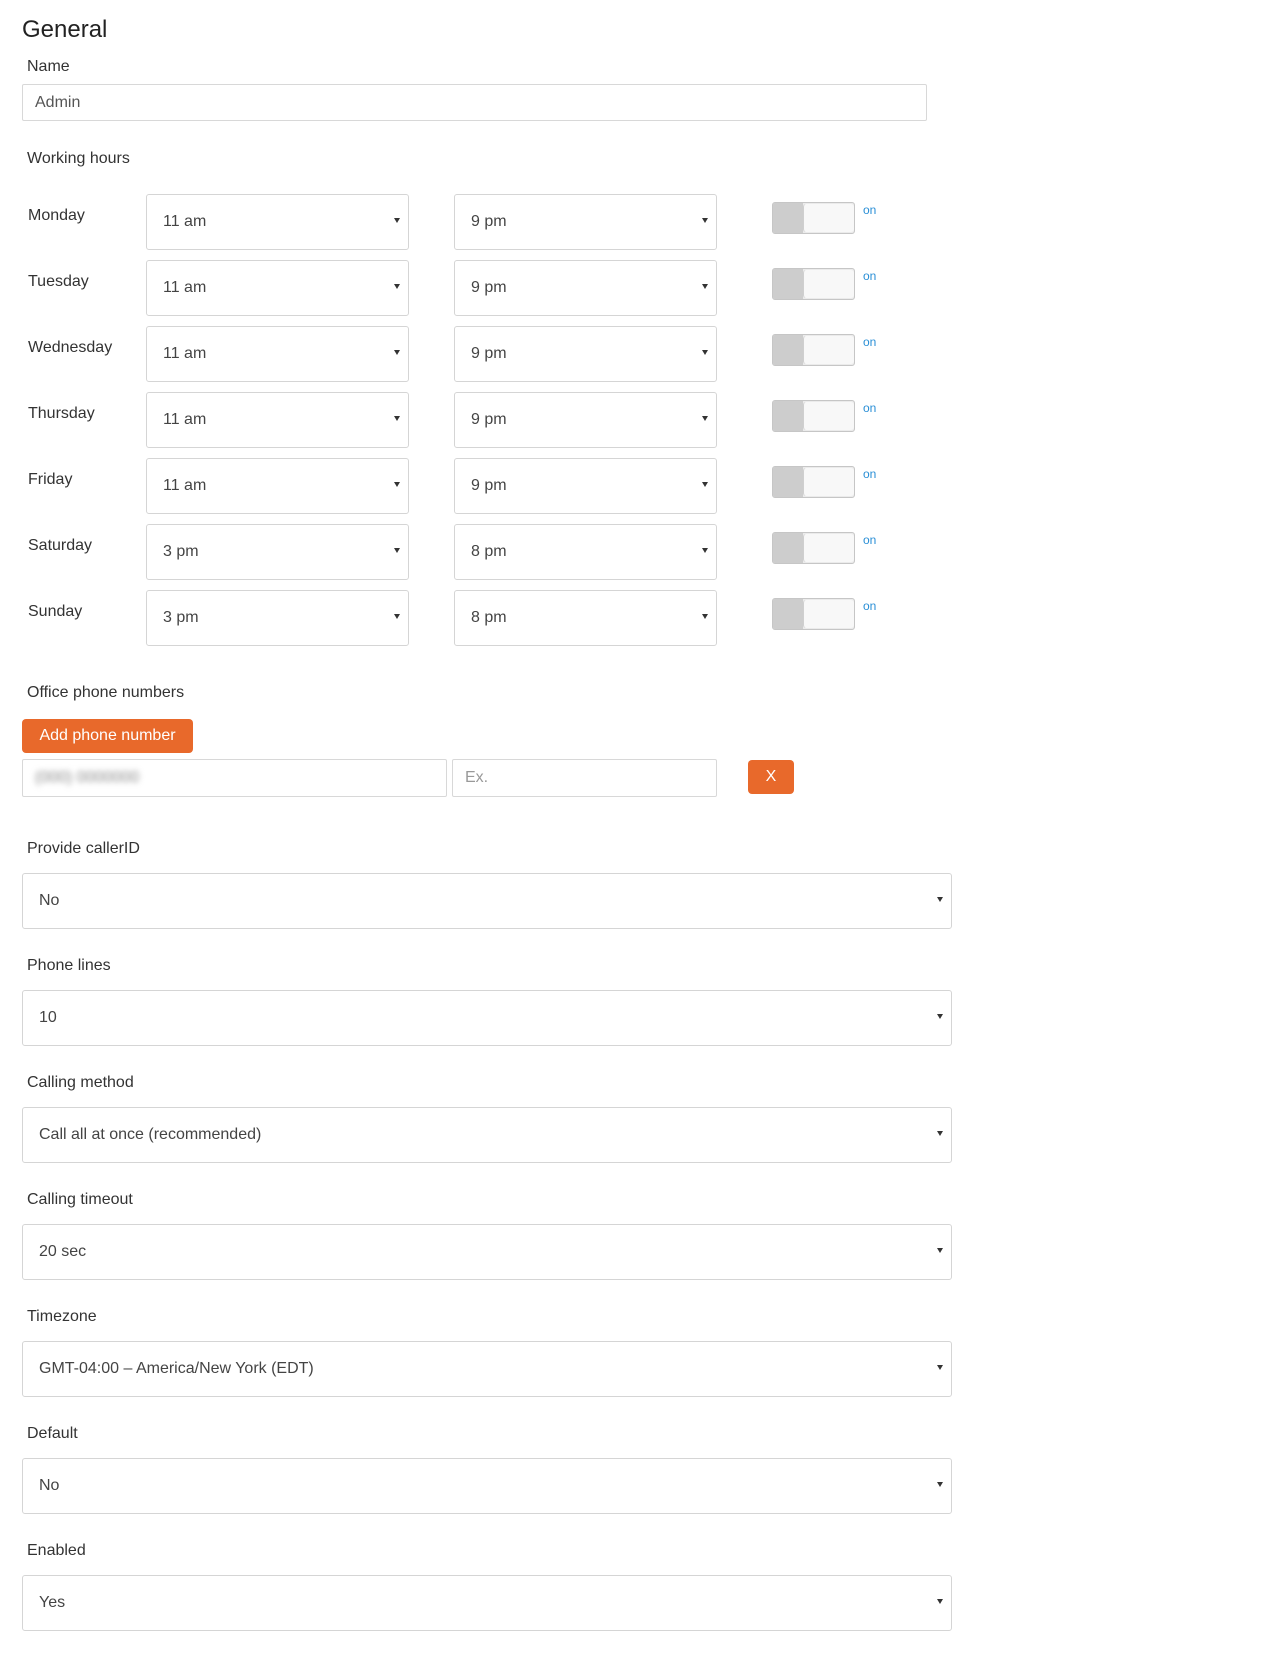 This screenshot has height=1678, width=1270. I want to click on default-select: No, so click(487, 1486).